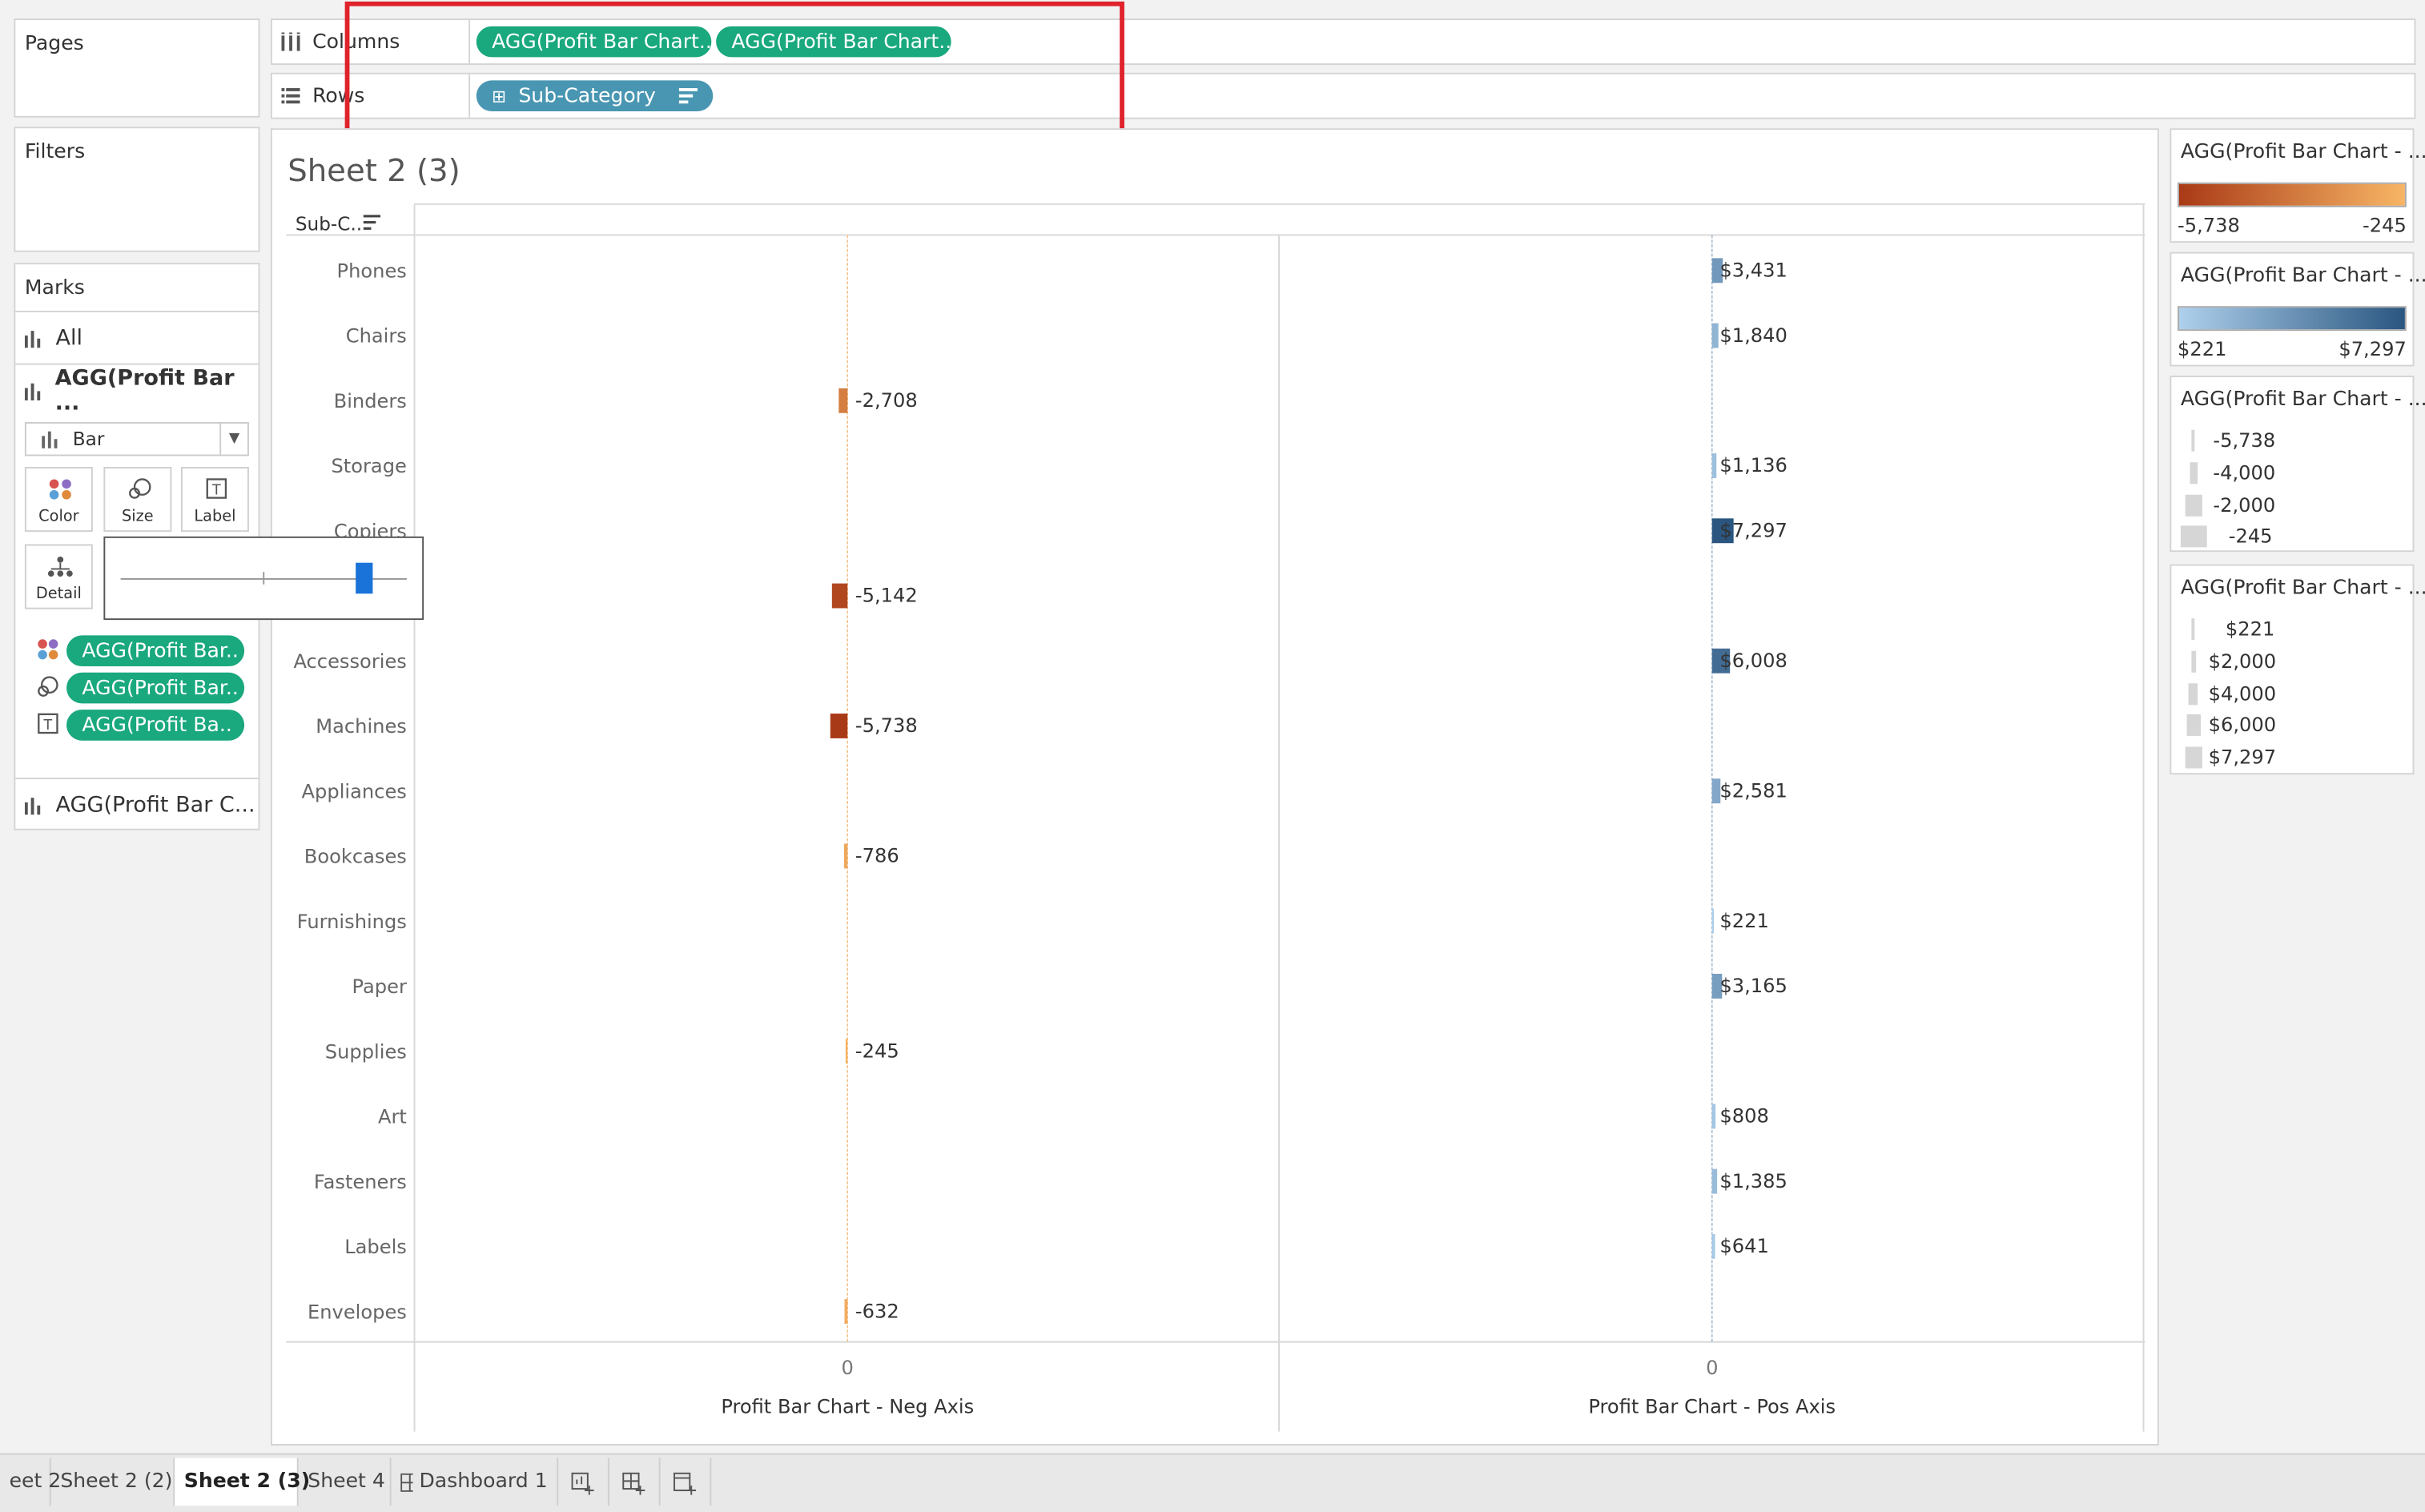 Image resolution: width=2425 pixels, height=1512 pixels. What do you see at coordinates (137, 189) in the screenshot?
I see `filters-card: Filters` at bounding box center [137, 189].